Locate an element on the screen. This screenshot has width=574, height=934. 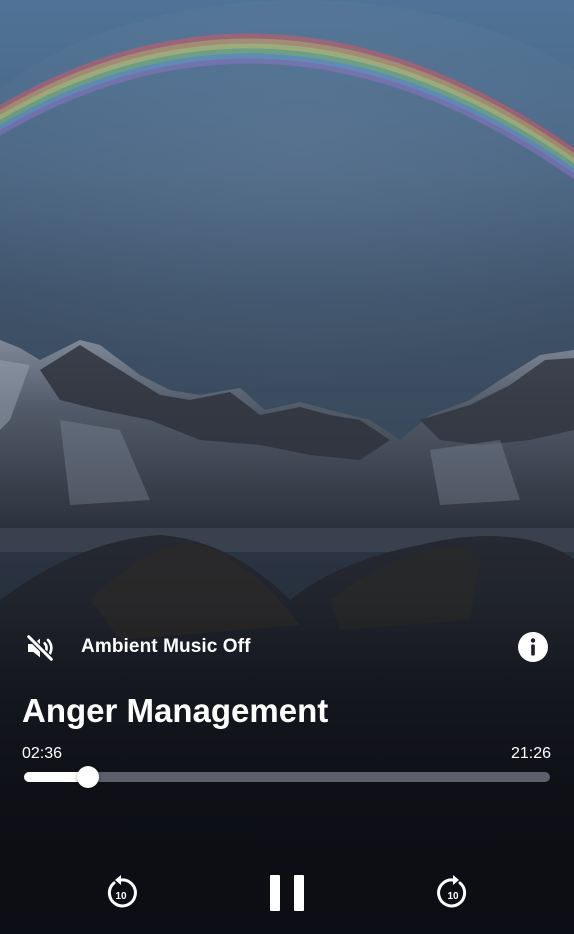
rewind-10-icon: 10 is located at coordinates (122, 891).